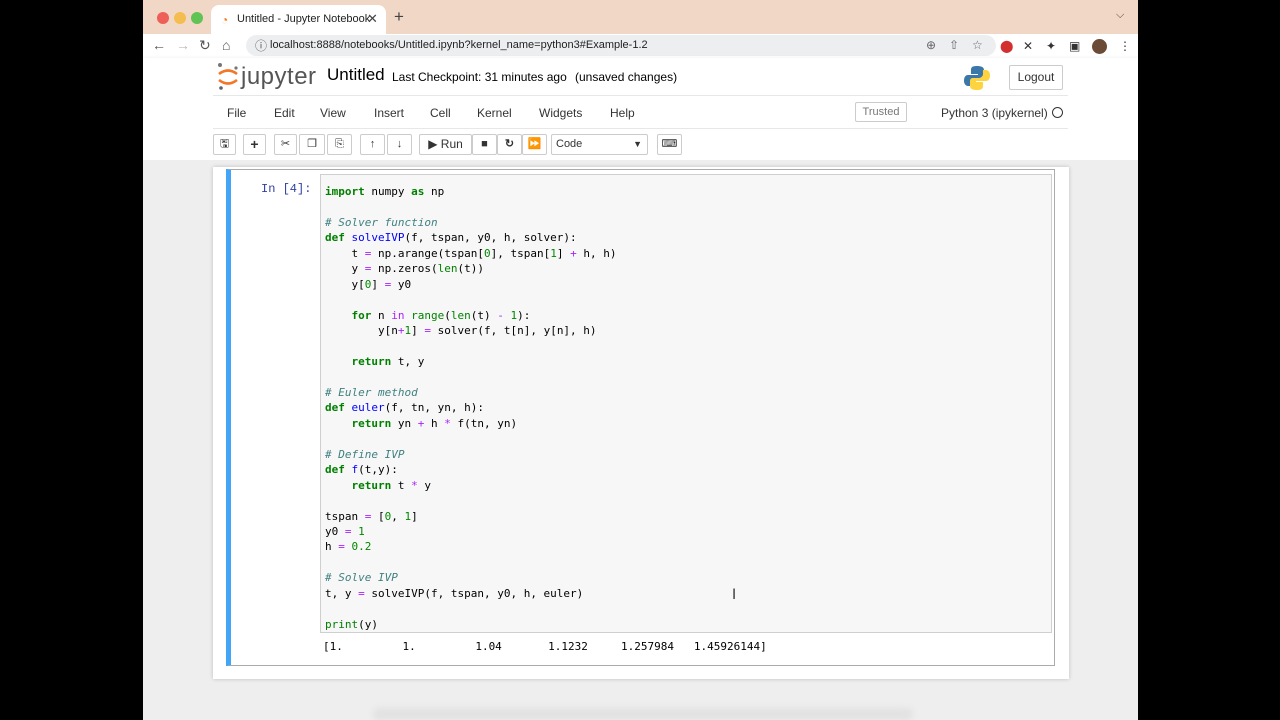 This screenshot has width=1280, height=720. Describe the element at coordinates (560, 113) in the screenshot. I see `menu-widgets: Widgets` at that location.